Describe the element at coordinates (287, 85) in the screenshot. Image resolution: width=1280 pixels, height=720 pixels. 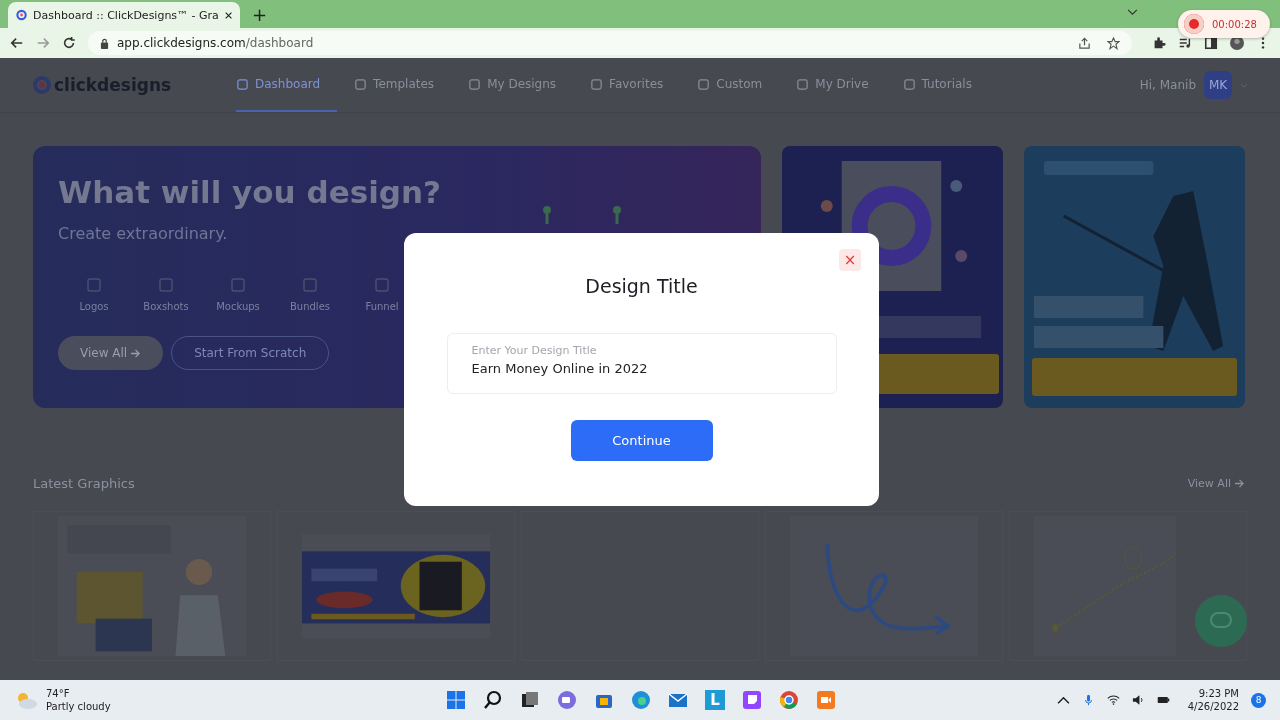
I see `nav-tab: Dashboard` at that location.